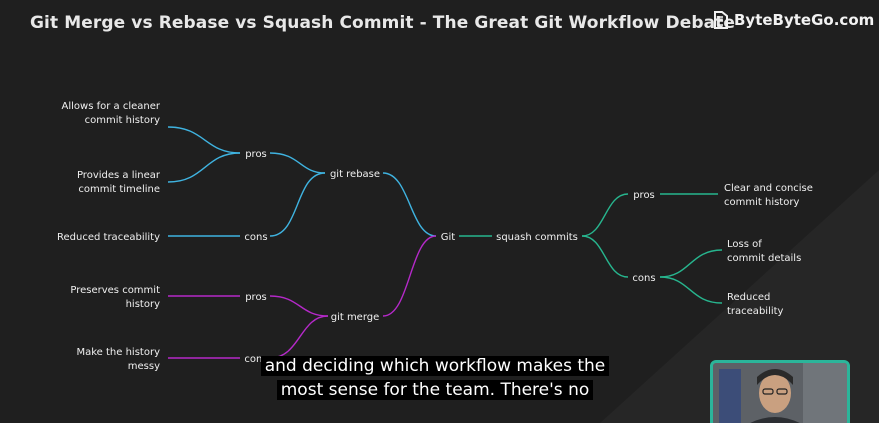 This screenshot has height=423, width=879. Describe the element at coordinates (143, 304) in the screenshot. I see `merge-pro1-line2: history` at that location.